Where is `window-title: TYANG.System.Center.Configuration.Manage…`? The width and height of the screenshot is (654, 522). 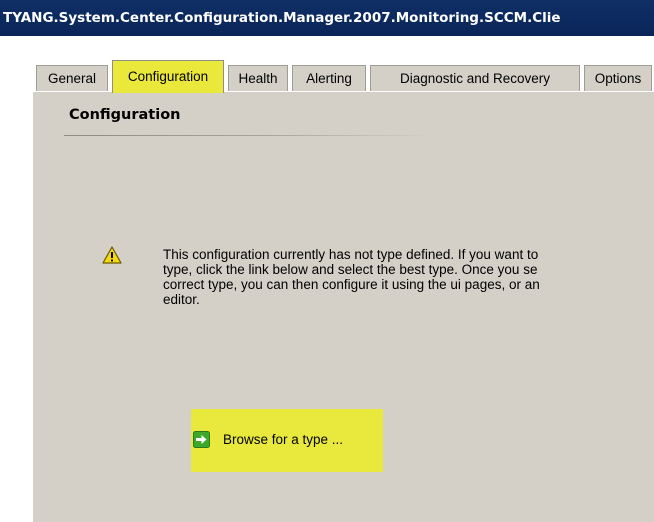 window-title: TYANG.System.Center.Configuration.Manage… is located at coordinates (282, 18).